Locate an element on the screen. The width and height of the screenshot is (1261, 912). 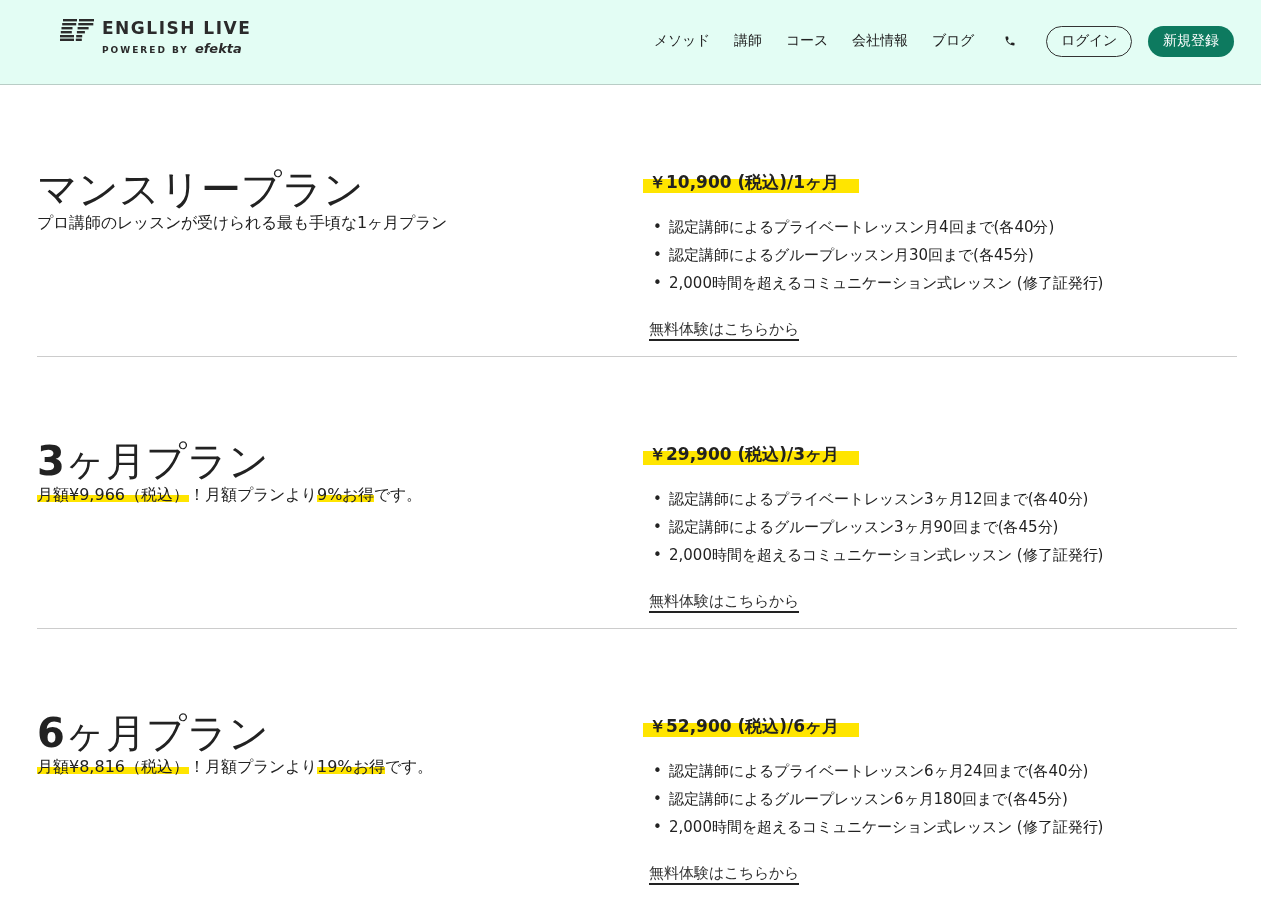
plan-description: プロ講師のレッスンが受けられる最も手頃な1ヶ月プラン is located at coordinates (243, 223).